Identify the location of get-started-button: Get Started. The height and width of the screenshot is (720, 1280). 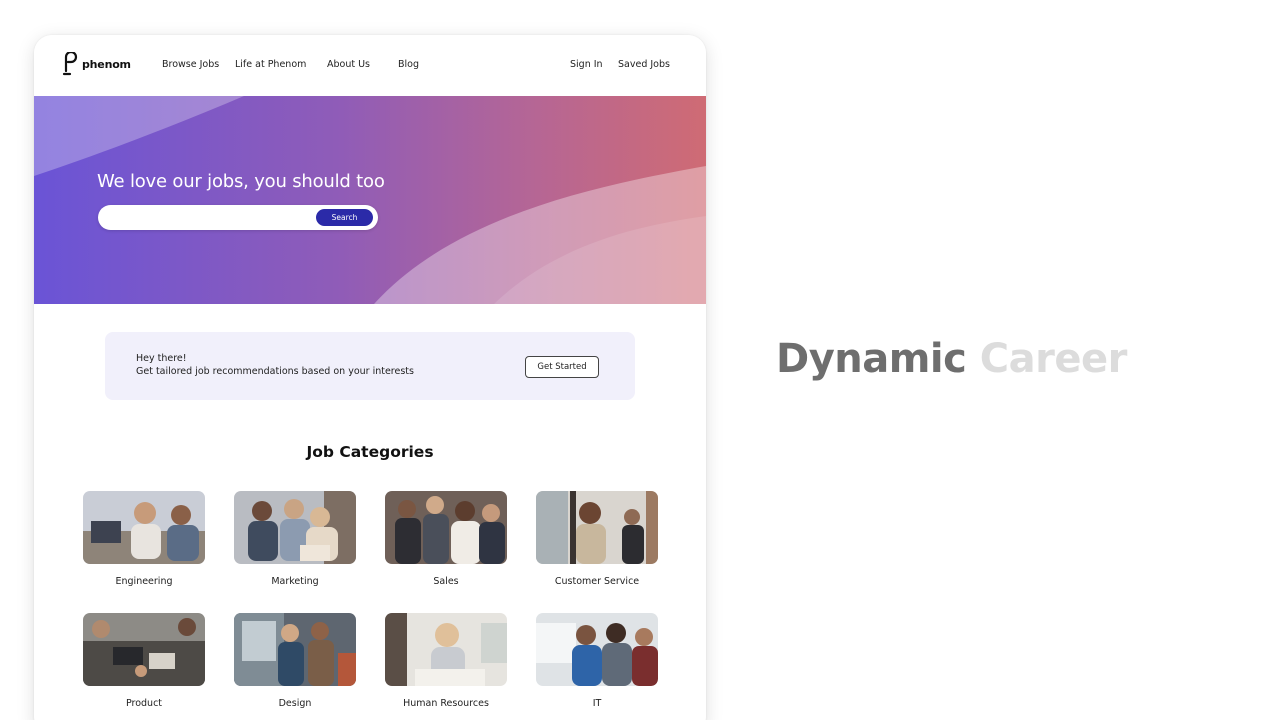
(562, 367).